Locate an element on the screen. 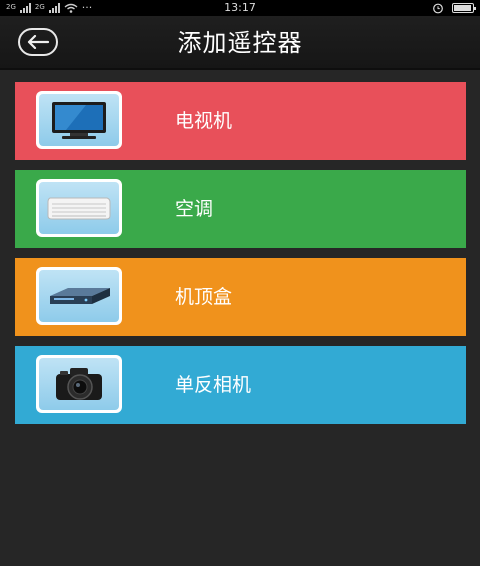 The height and width of the screenshot is (566, 480). device-label: 电视机 is located at coordinates (204, 121).